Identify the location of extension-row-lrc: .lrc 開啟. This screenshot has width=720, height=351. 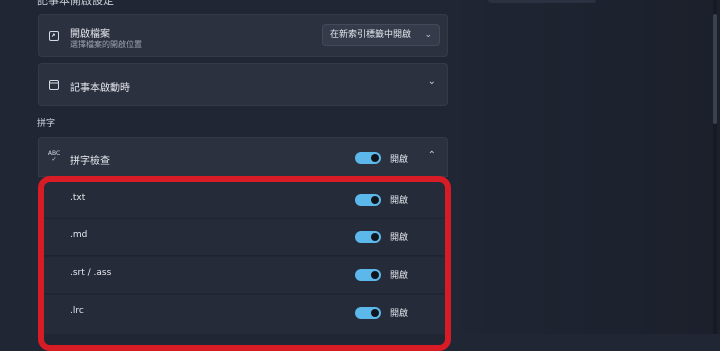
(243, 314).